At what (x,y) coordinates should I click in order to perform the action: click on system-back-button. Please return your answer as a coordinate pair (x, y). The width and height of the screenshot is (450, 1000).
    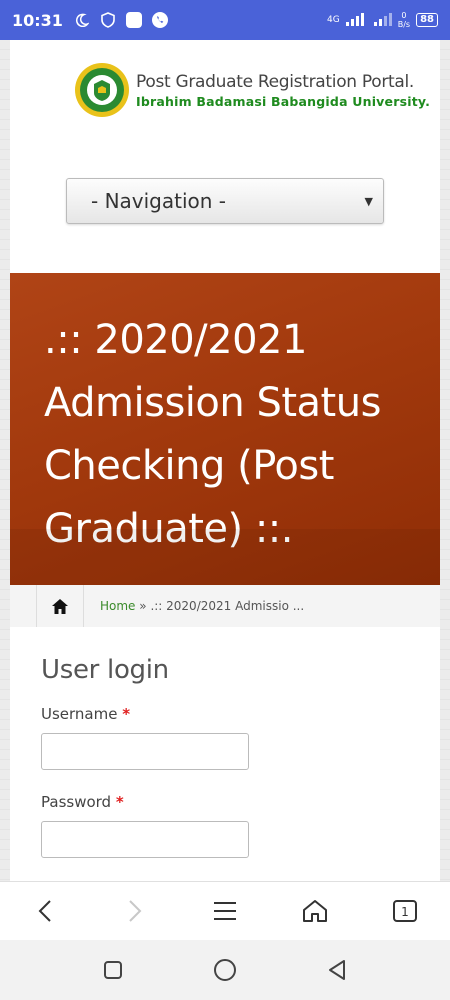
    Looking at the image, I should click on (337, 970).